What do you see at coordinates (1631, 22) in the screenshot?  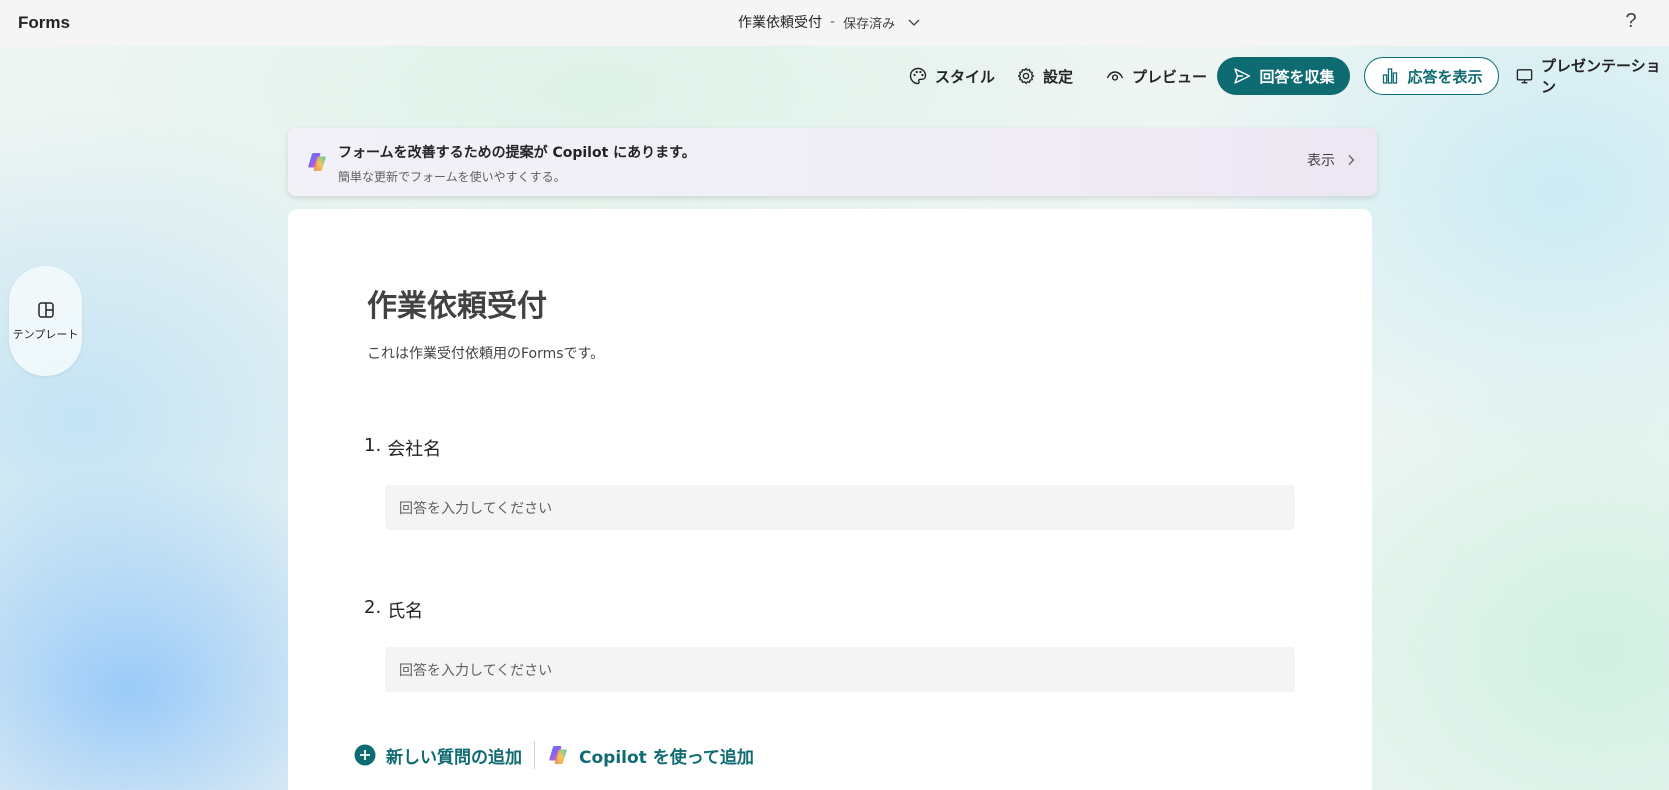 I see `help-icon: ?` at bounding box center [1631, 22].